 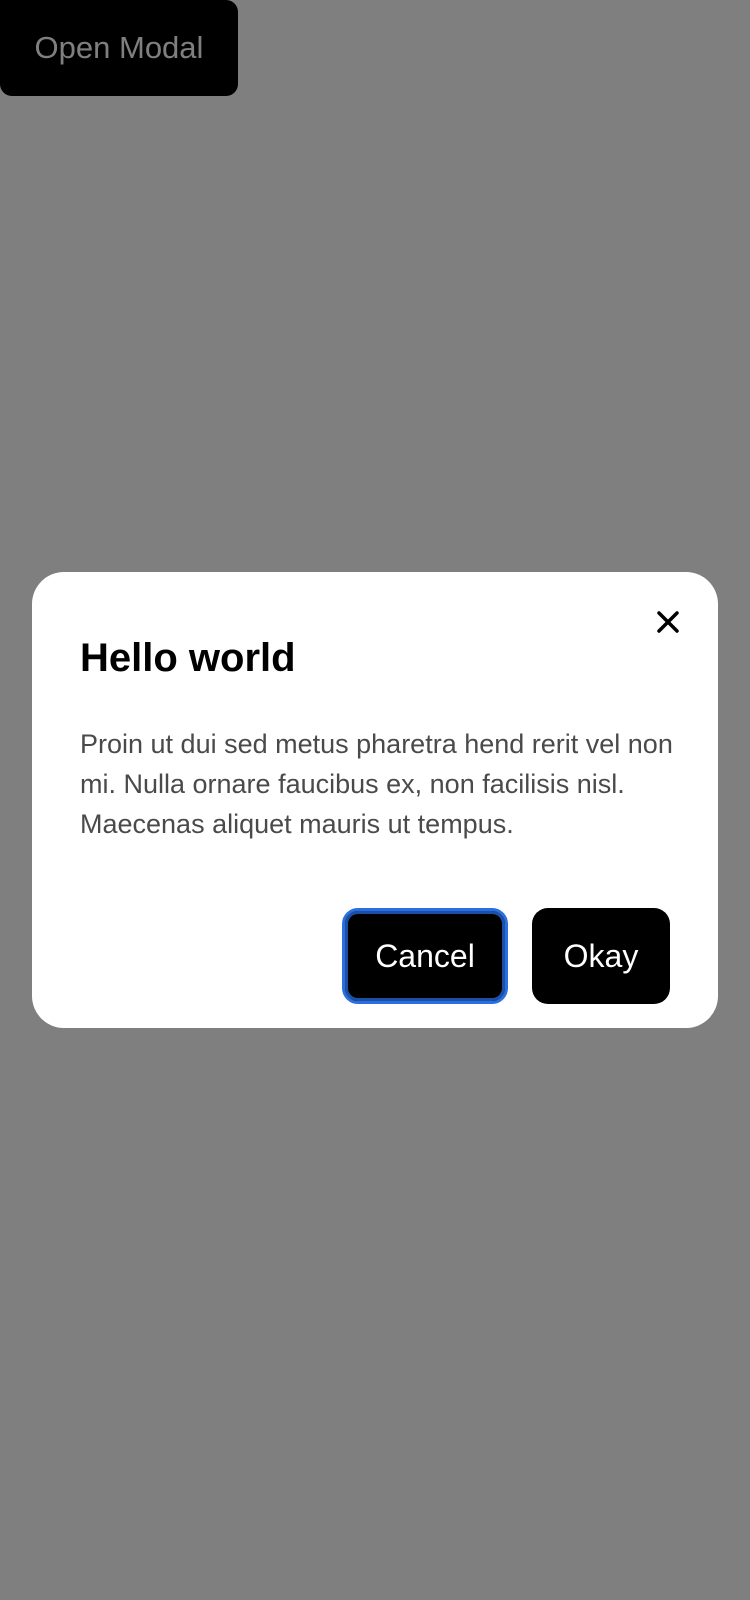 I want to click on close-icon, so click(x=668, y=622).